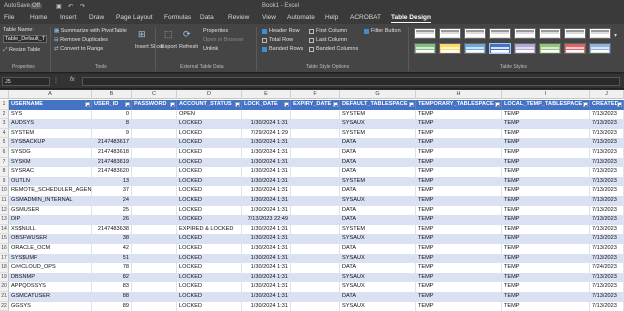 Image resolution: width=624 pixels, height=311 pixels. I want to click on tab-insert: Insert, so click(68, 17).